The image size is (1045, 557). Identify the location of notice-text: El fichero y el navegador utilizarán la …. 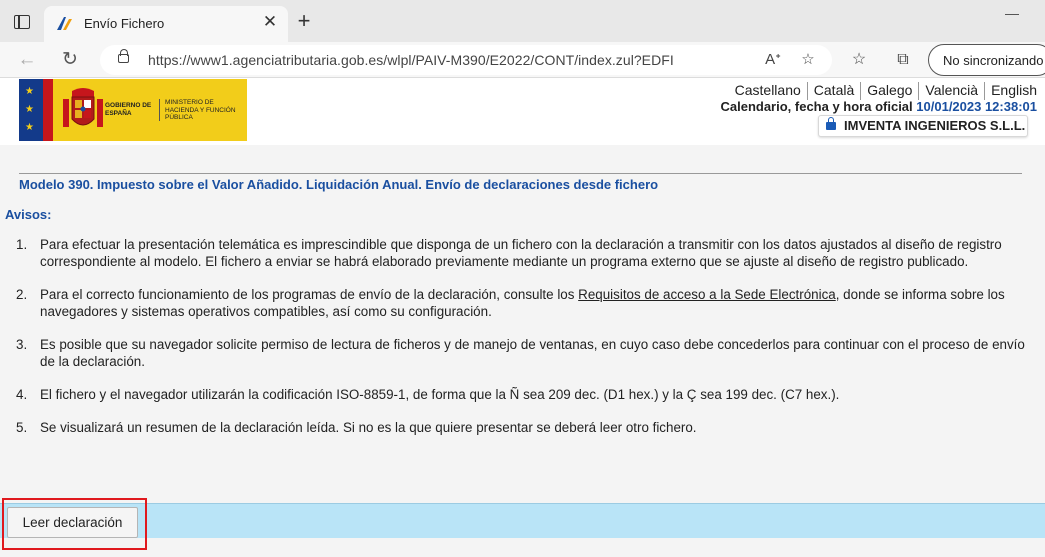
(440, 394).